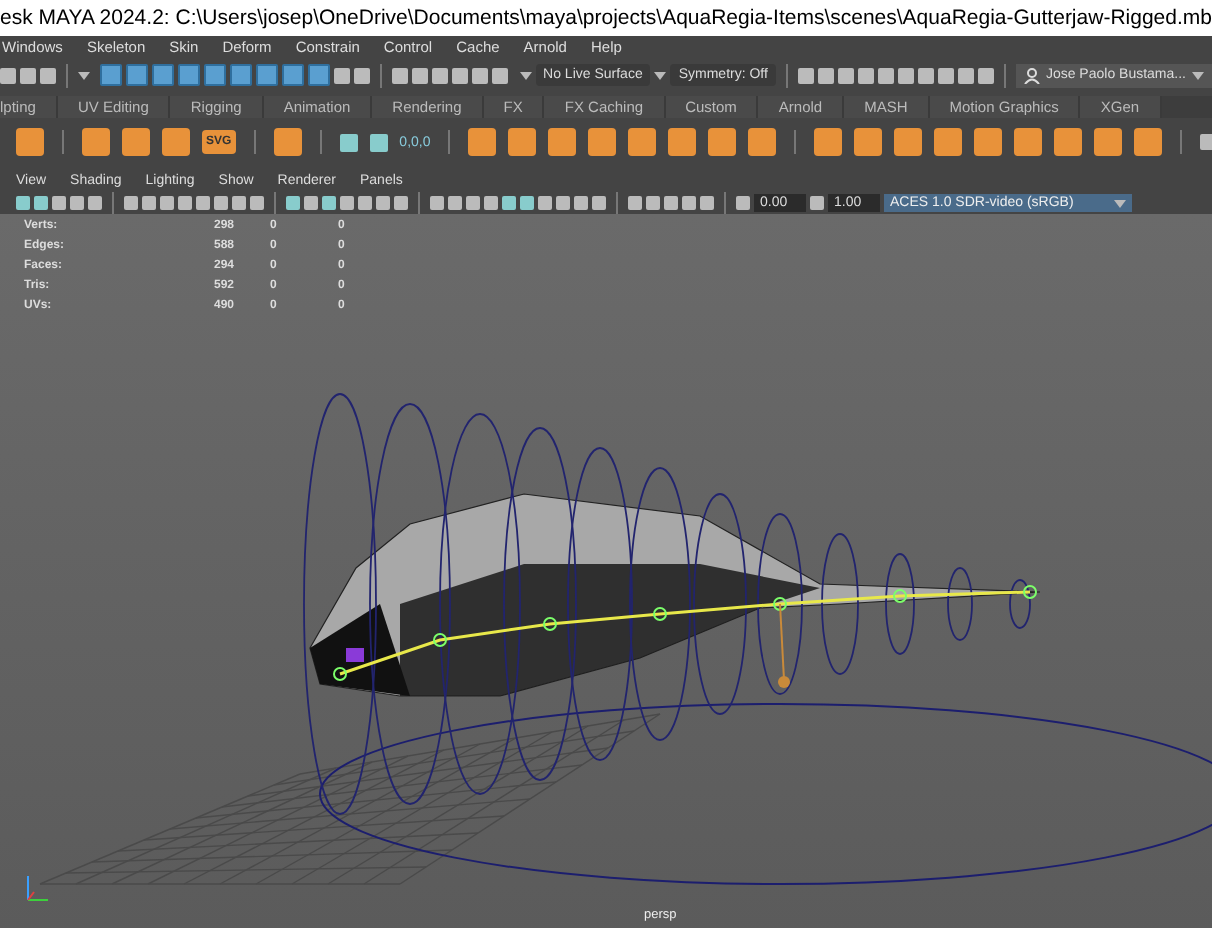 The height and width of the screenshot is (928, 1212). What do you see at coordinates (1031, 75) in the screenshot?
I see `person-icon` at bounding box center [1031, 75].